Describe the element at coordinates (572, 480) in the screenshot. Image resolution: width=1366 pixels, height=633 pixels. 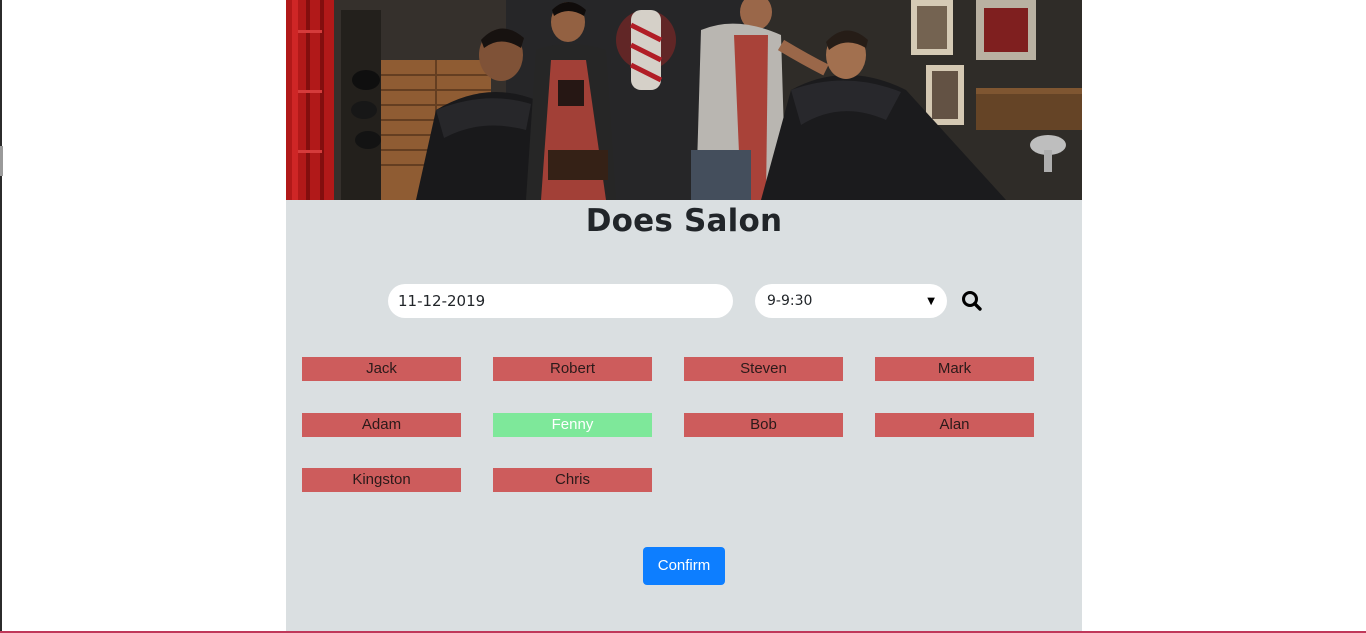
I see `stylist-button-chris: Chris` at that location.